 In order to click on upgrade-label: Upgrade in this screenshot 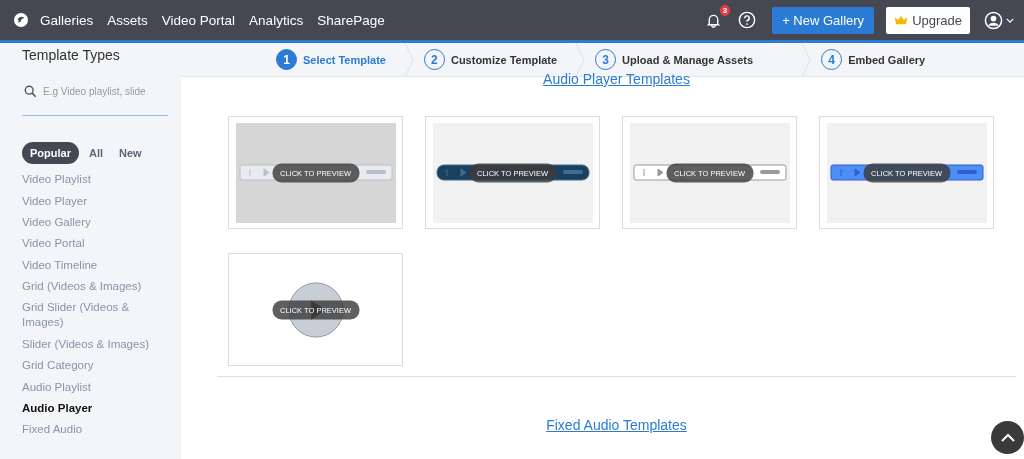, I will do `click(937, 20)`.